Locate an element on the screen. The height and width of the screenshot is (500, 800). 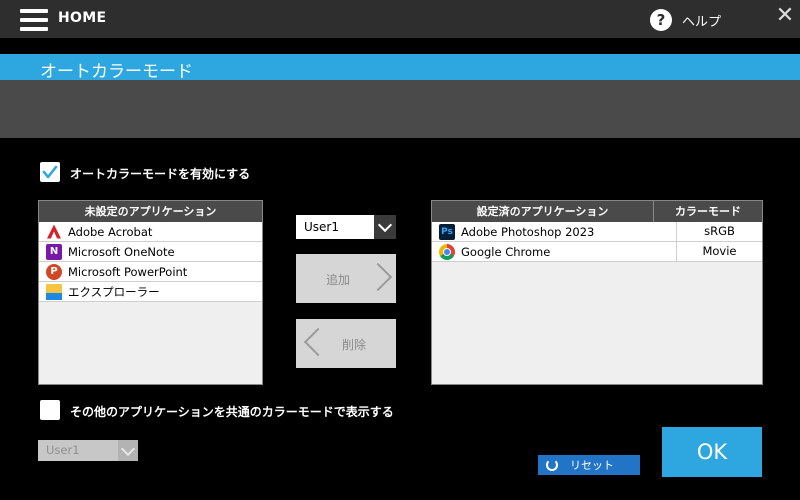
onenote-icon: N is located at coordinates (54, 251).